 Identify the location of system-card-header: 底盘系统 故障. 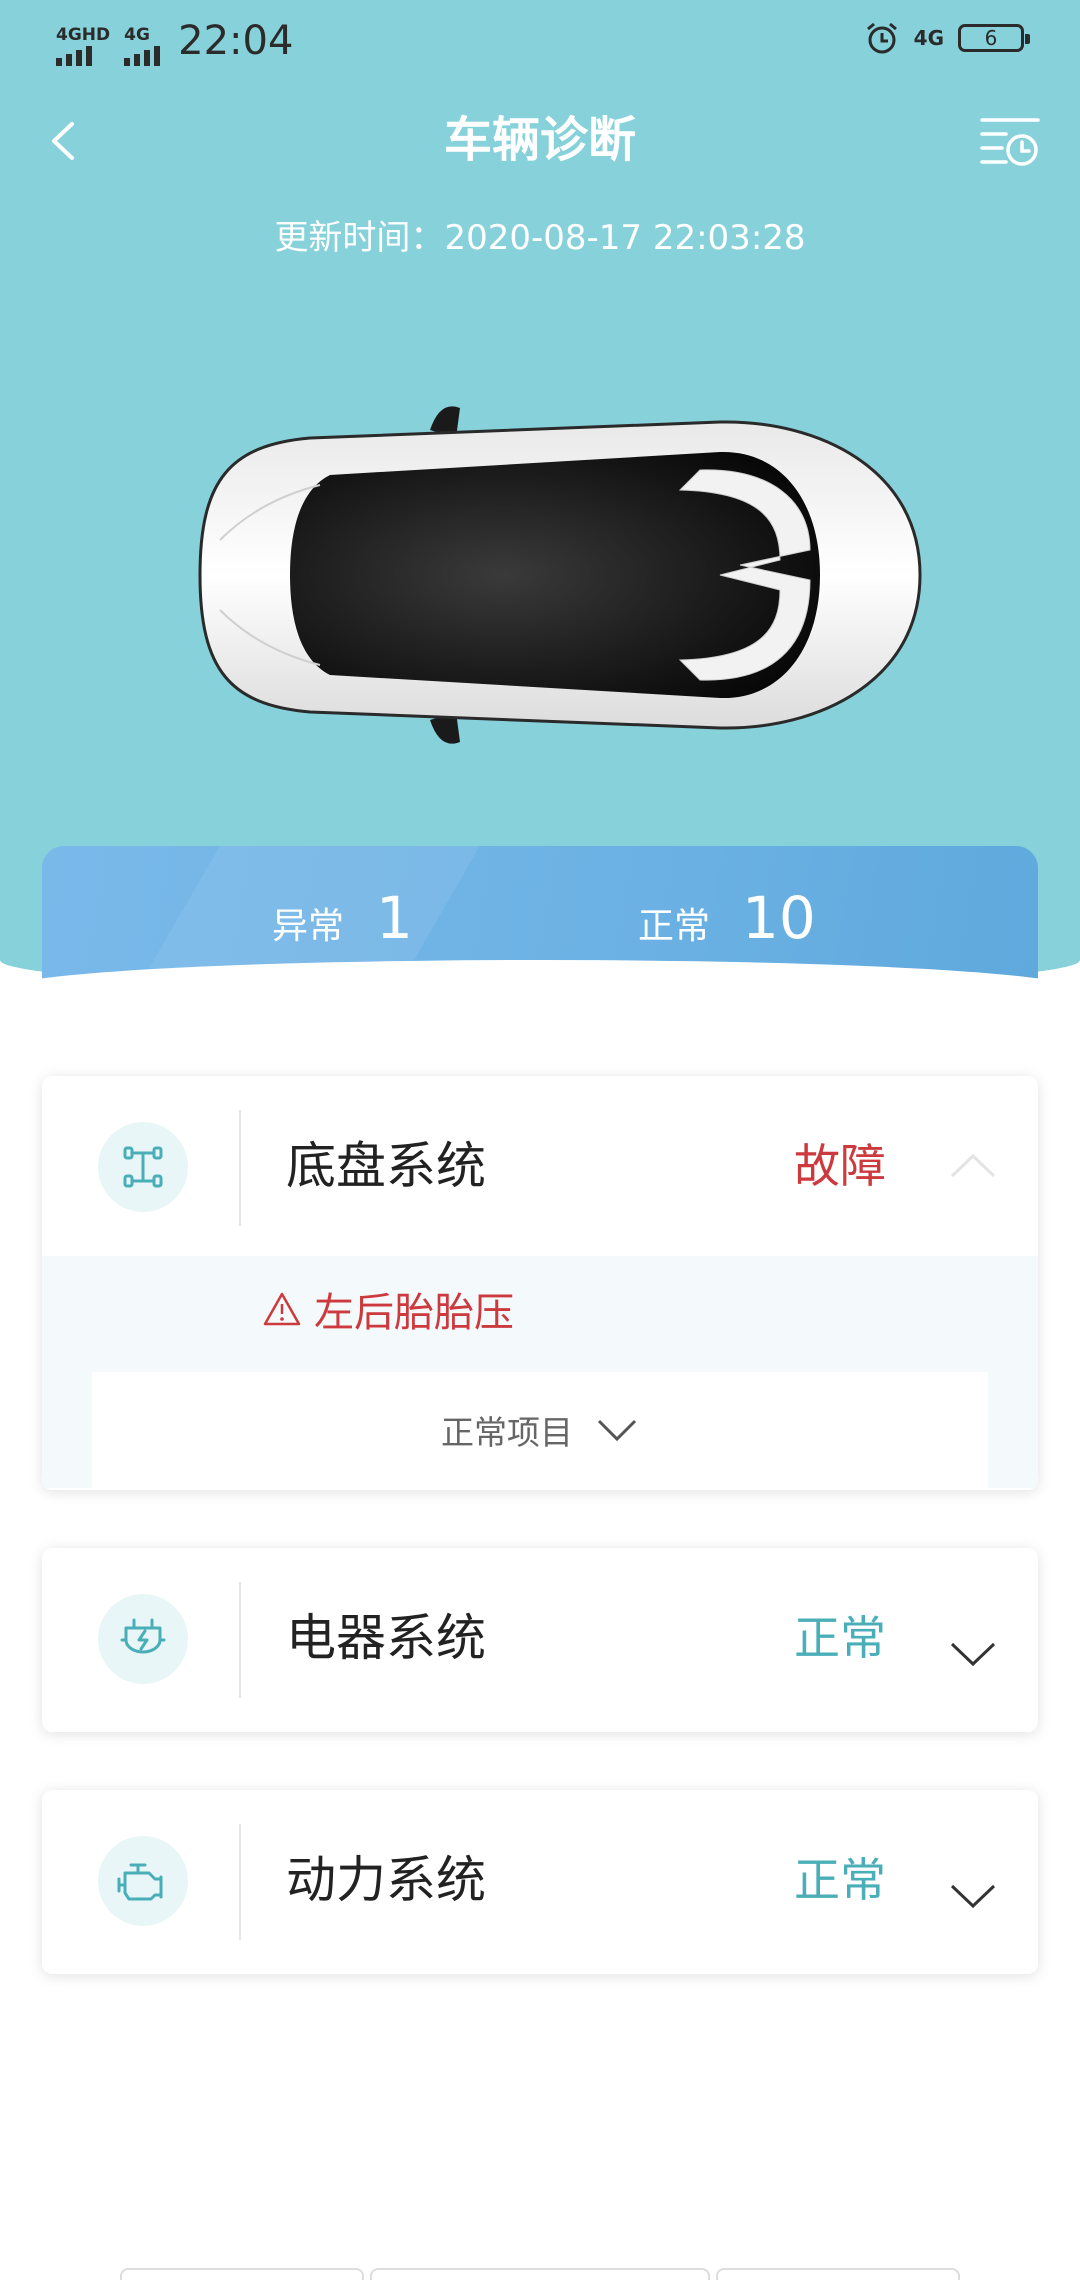
(540, 1166).